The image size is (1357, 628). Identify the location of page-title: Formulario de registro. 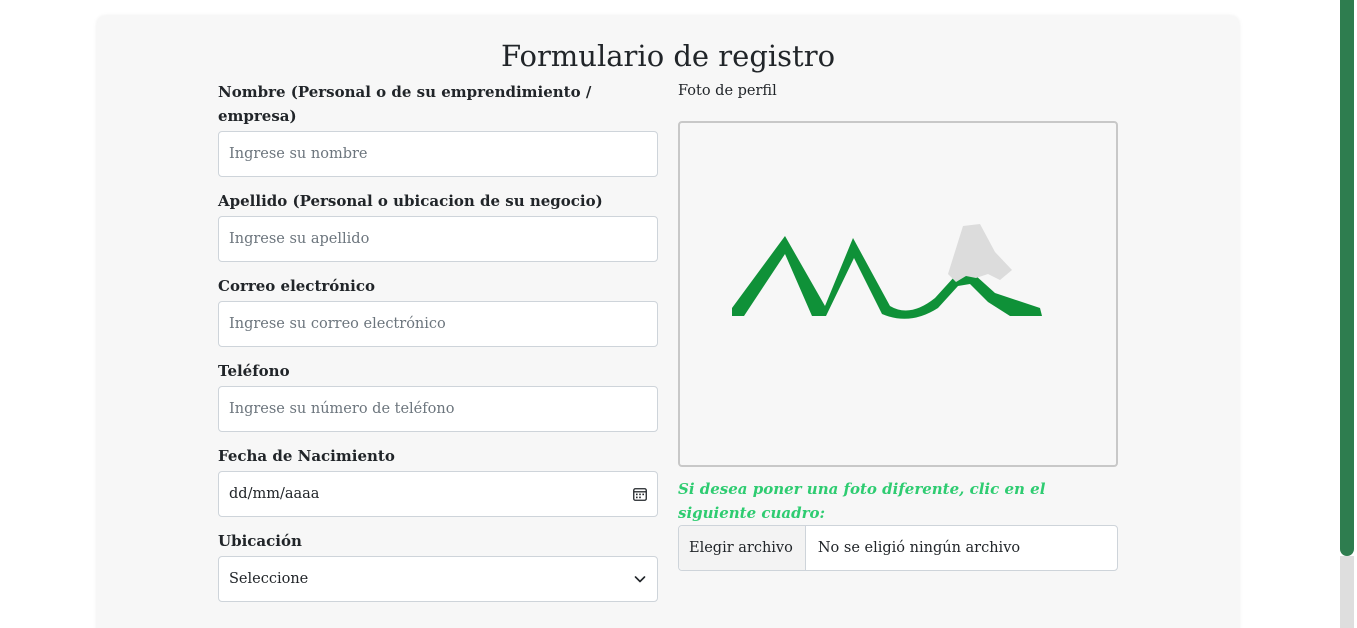
(668, 56).